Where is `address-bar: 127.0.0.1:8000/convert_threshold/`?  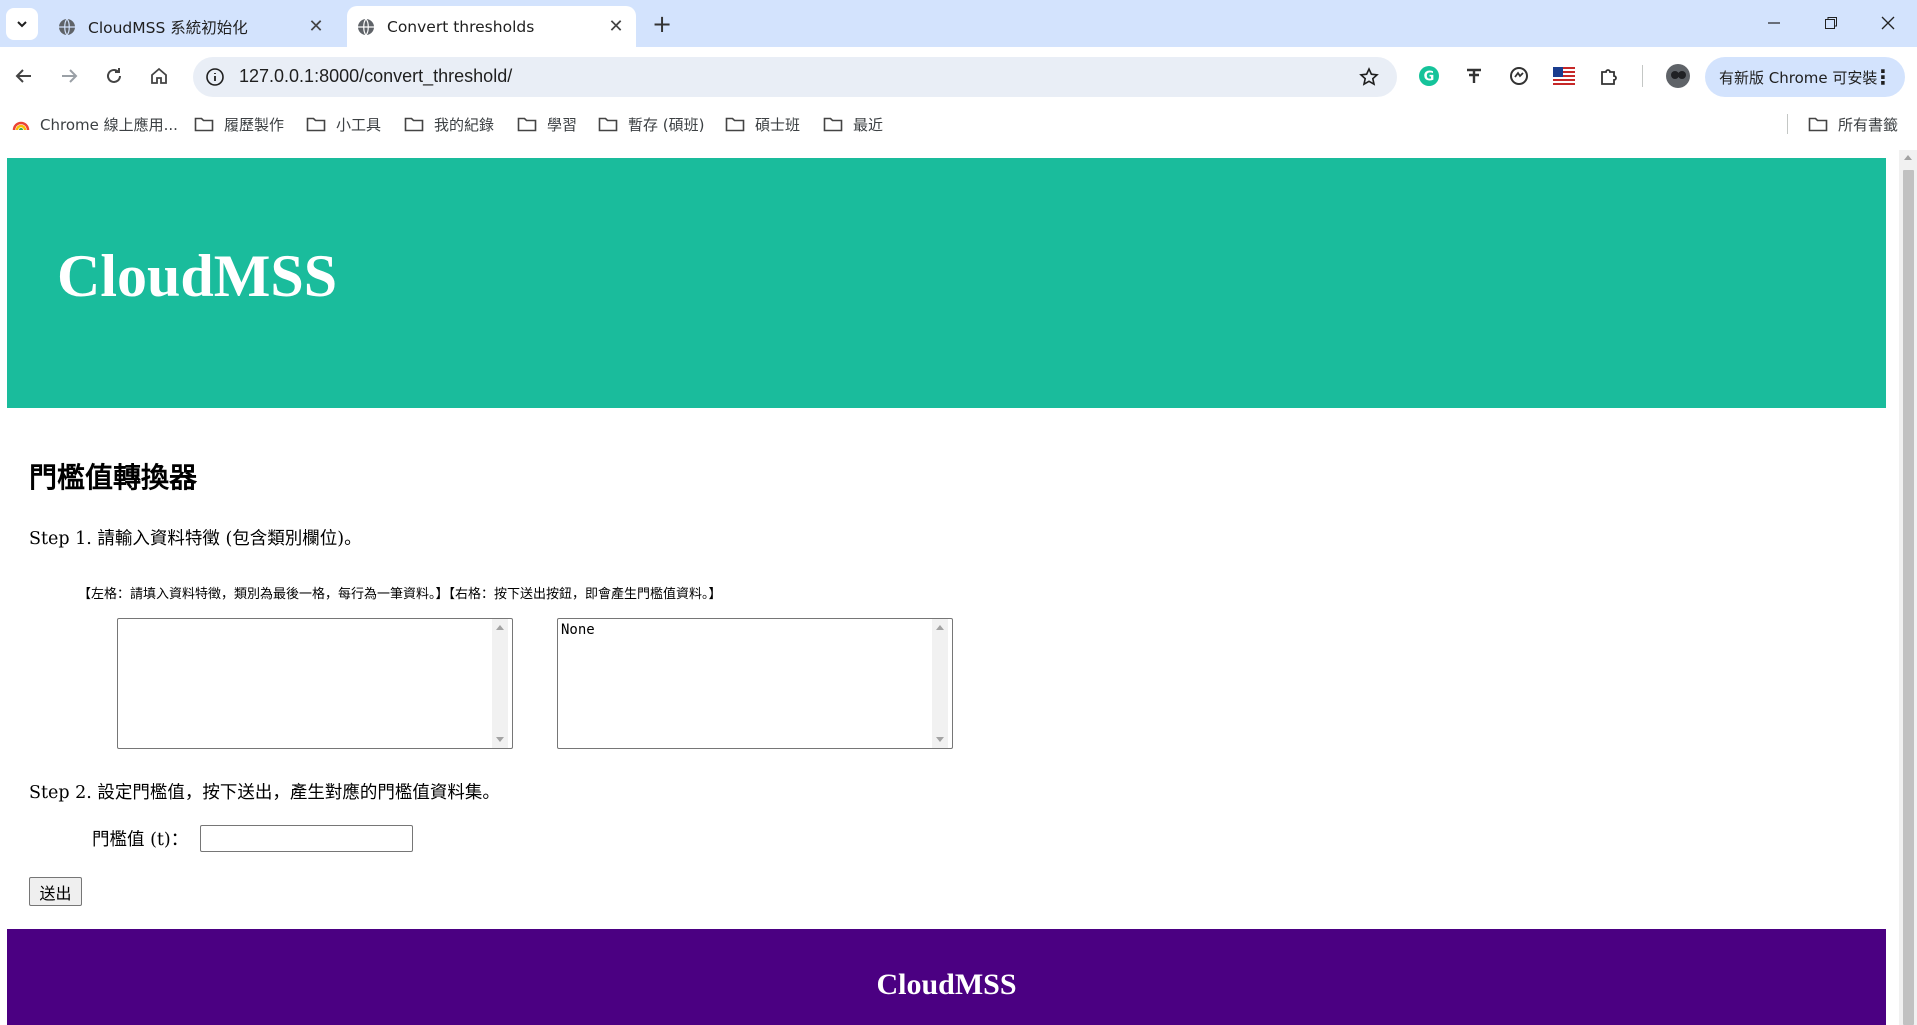
address-bar: 127.0.0.1:8000/convert_threshold/ is located at coordinates (795, 77).